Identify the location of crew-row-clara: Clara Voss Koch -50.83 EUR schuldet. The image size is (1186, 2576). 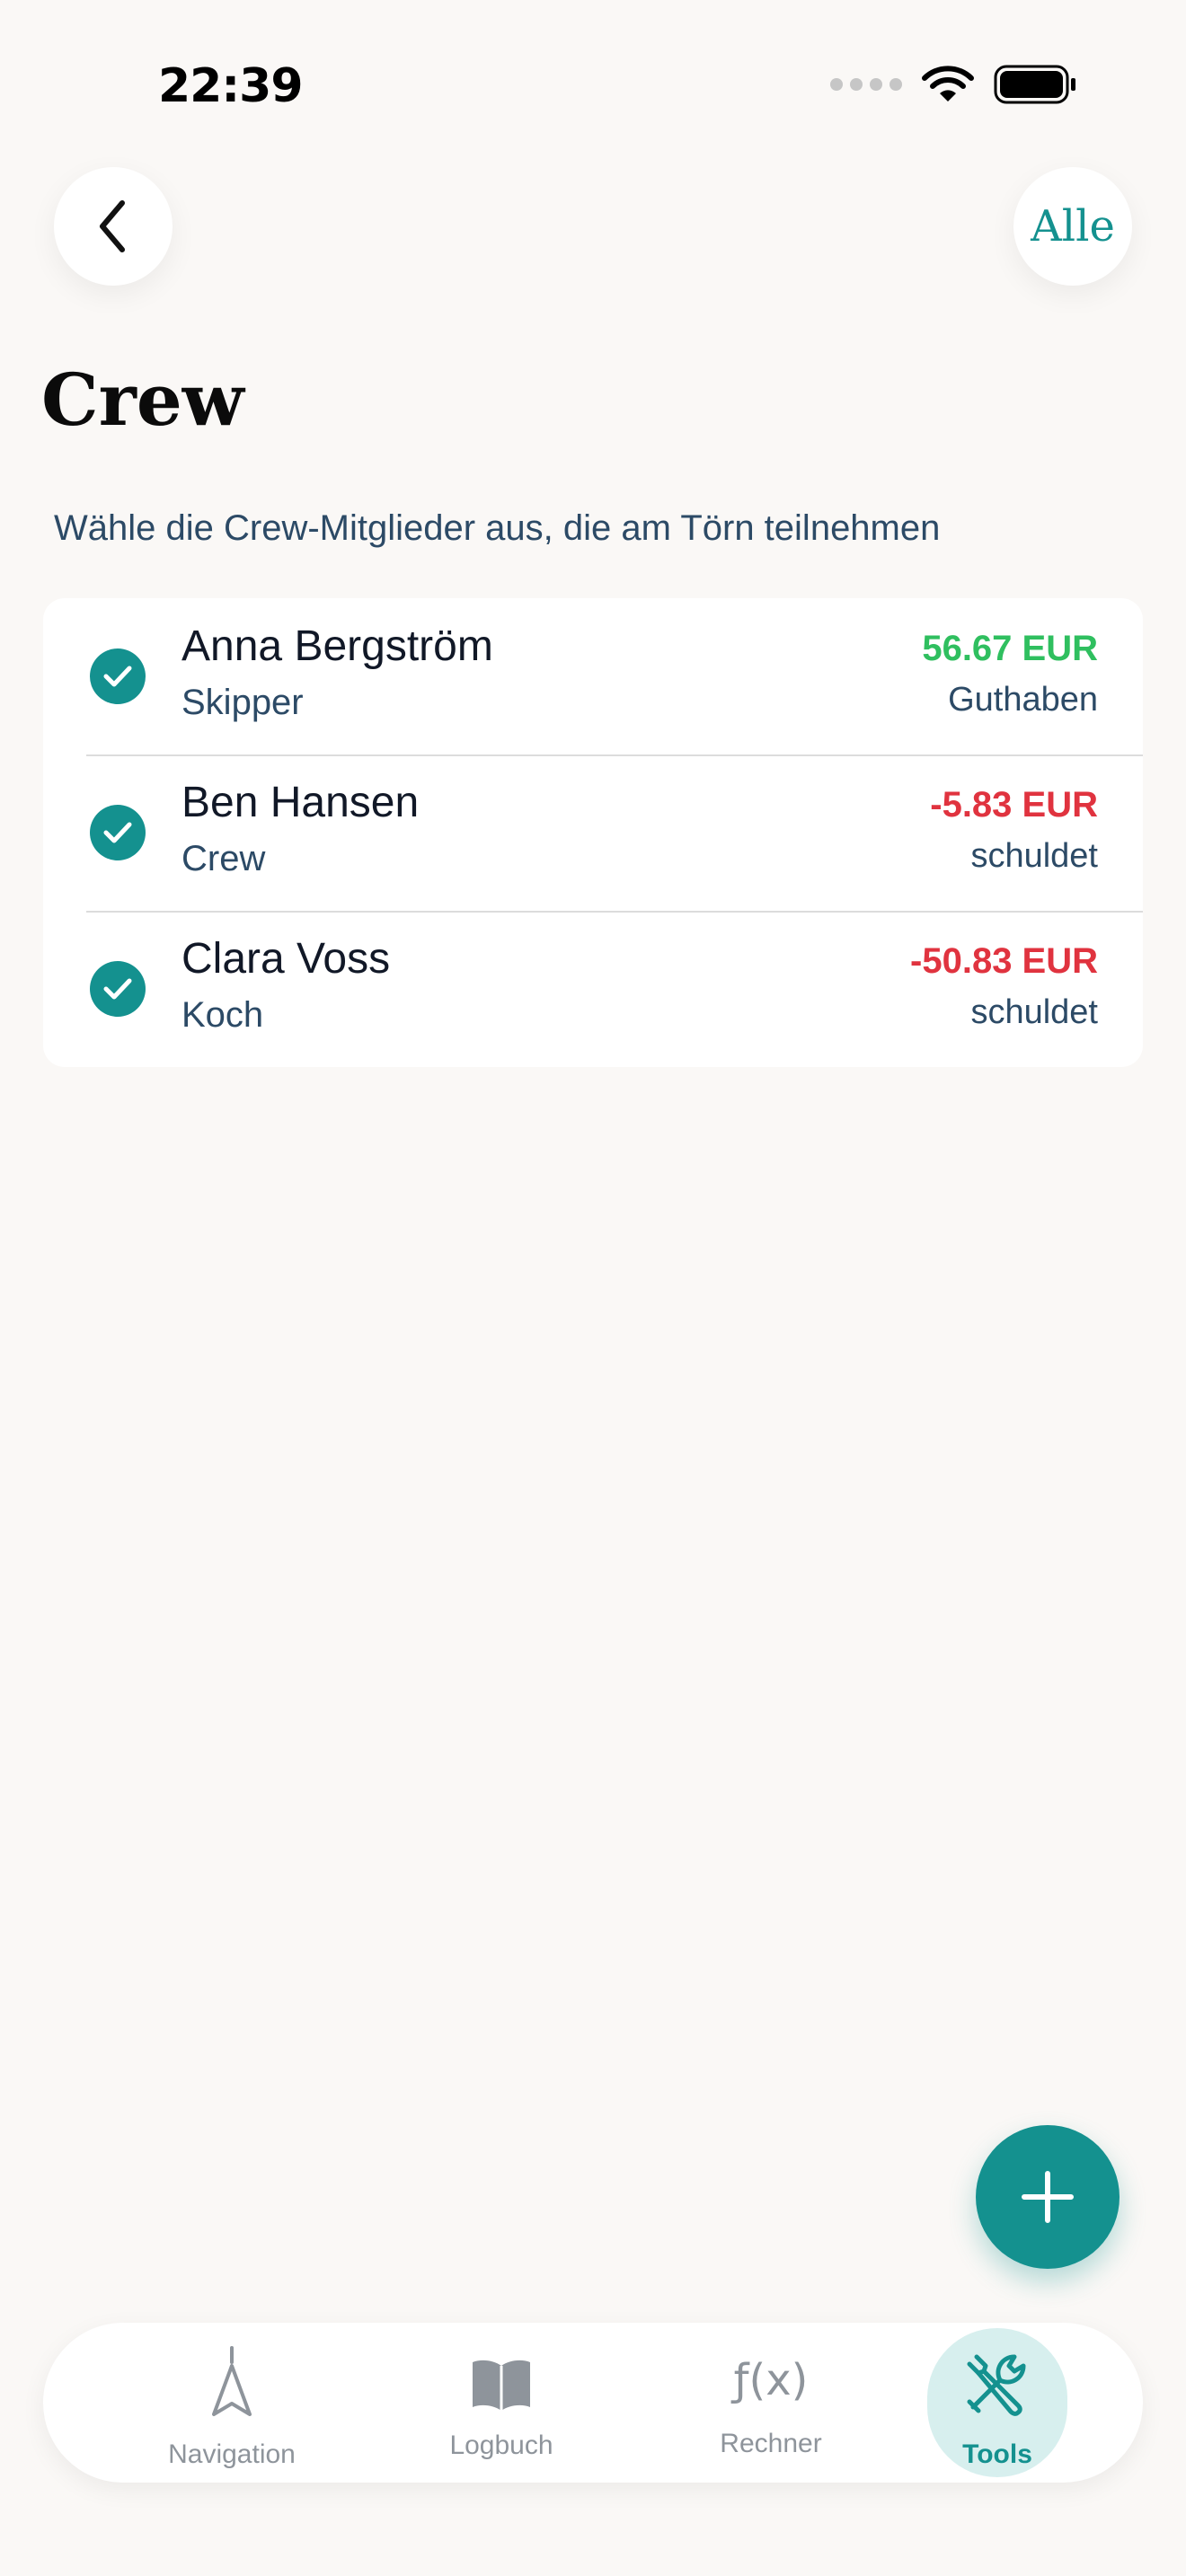
(593, 989).